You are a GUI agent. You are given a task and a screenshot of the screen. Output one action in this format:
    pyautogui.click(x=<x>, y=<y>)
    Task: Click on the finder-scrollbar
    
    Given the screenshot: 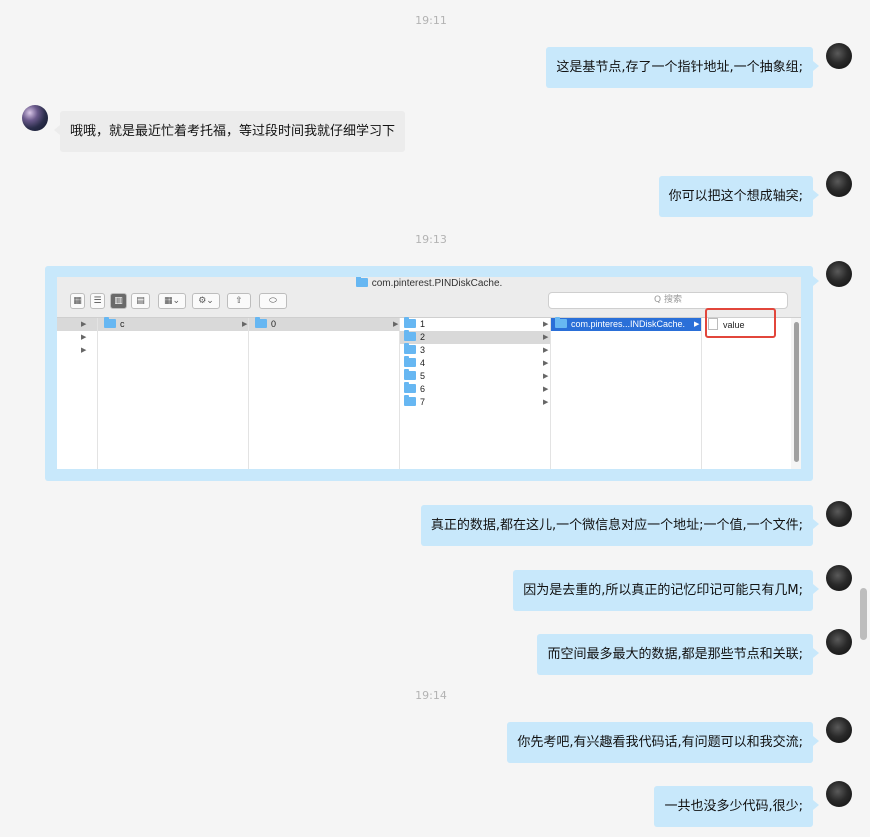 What is the action you would take?
    pyautogui.click(x=796, y=393)
    